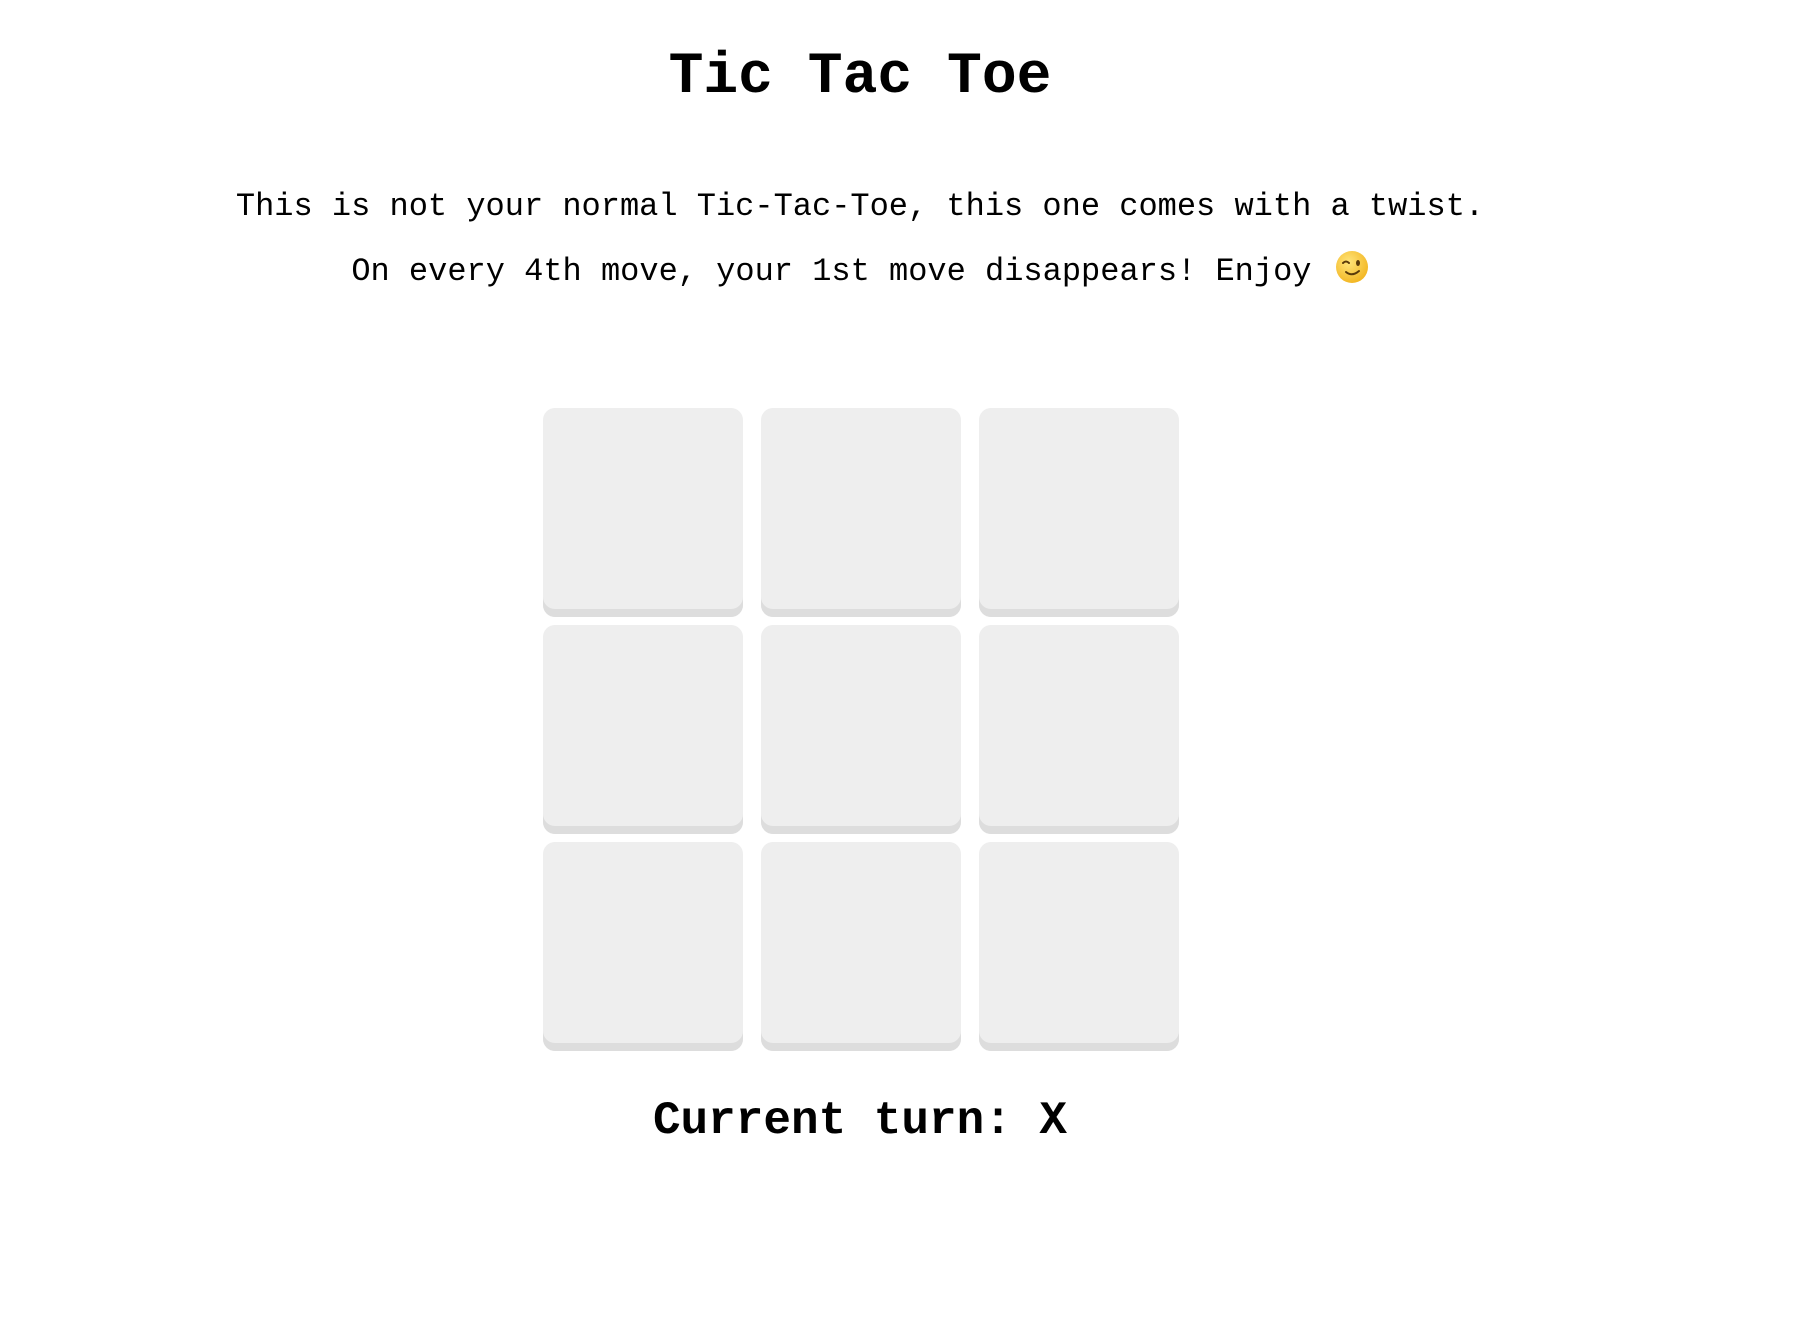 Image resolution: width=1802 pixels, height=1330 pixels. Describe the element at coordinates (860, 77) in the screenshot. I see `page-title: Tic Tac Toe` at that location.